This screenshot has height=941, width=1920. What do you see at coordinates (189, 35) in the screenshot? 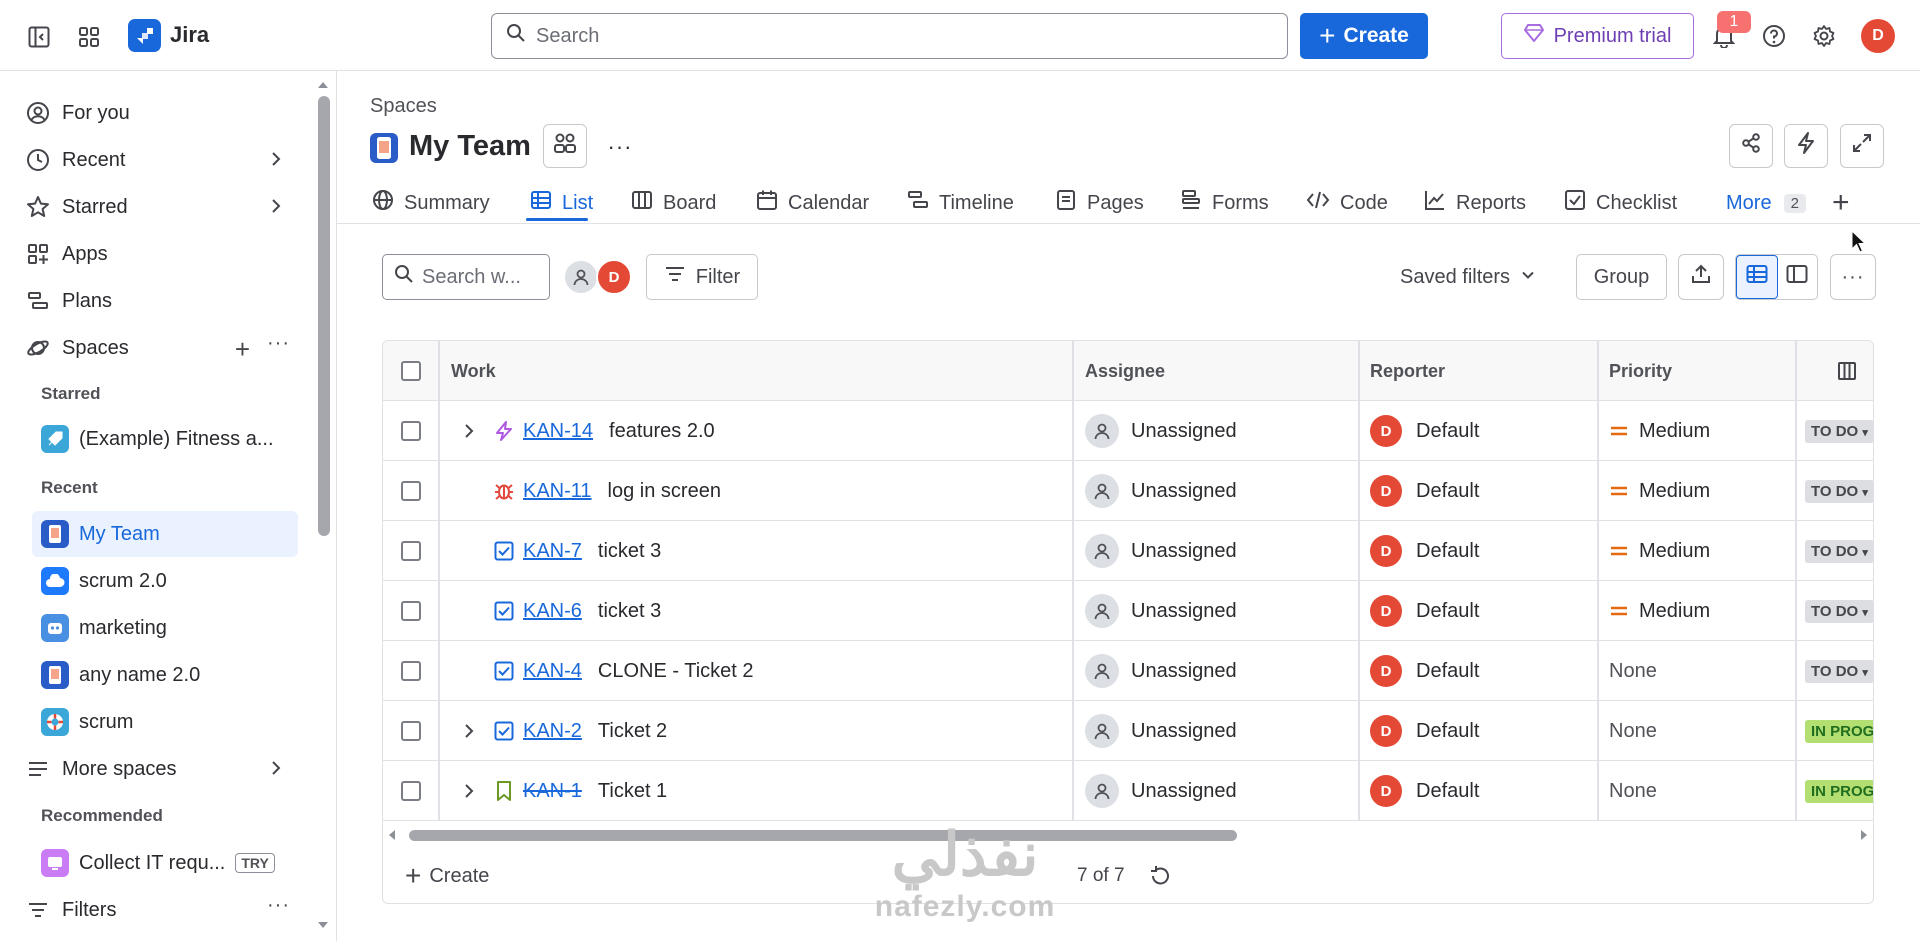
I see `app-name: Jira` at bounding box center [189, 35].